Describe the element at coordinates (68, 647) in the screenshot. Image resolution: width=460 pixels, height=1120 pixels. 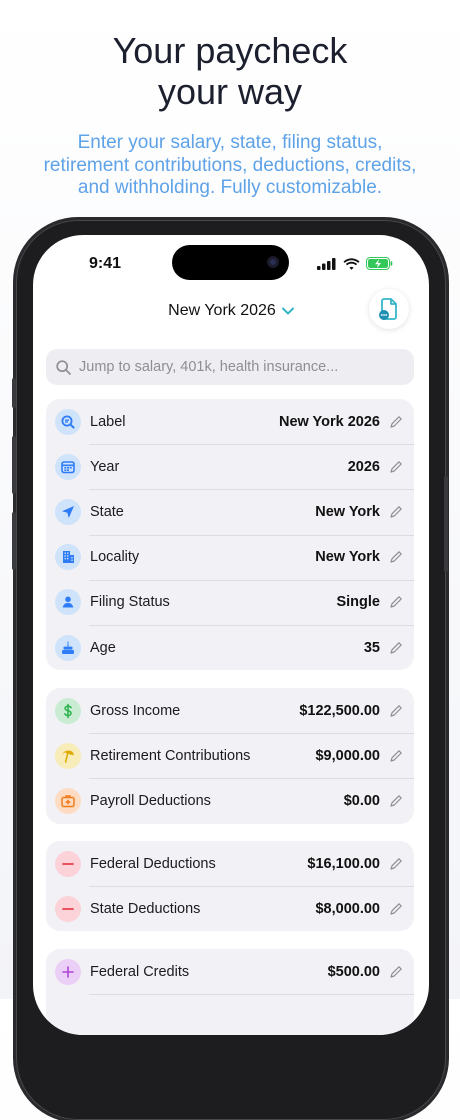
I see `birthday-cake-icon` at that location.